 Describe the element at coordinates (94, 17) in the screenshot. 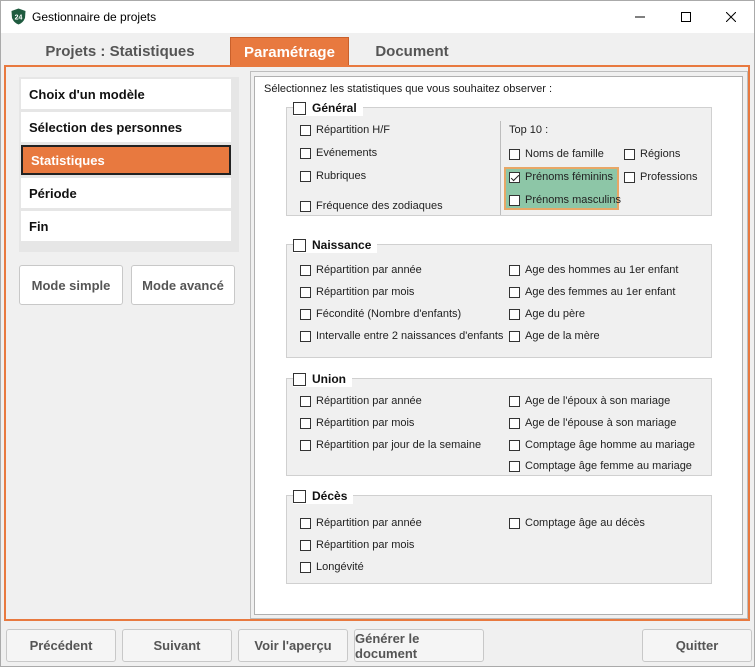

I see `window-title: Gestionnaire de projets` at that location.